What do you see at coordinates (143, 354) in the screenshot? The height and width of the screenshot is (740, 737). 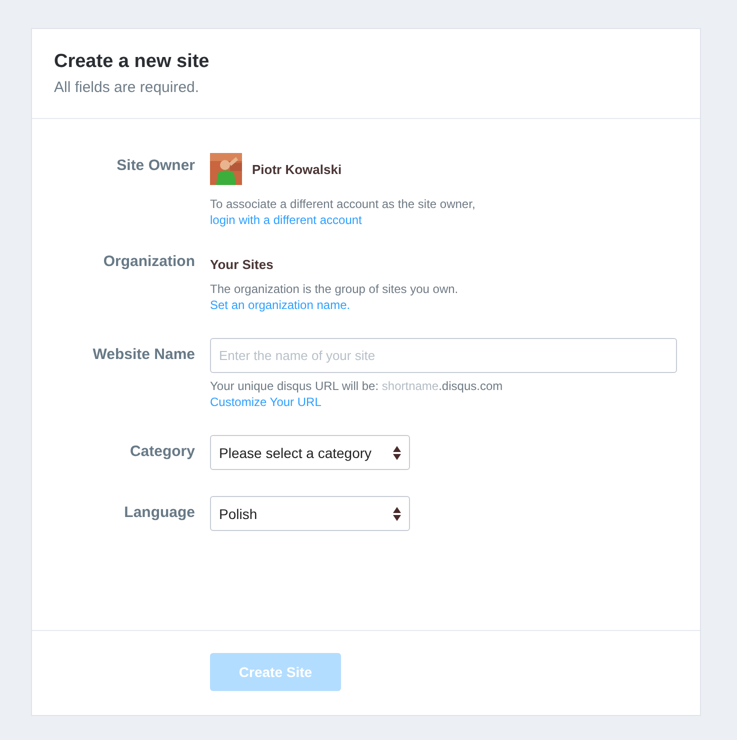 I see `field-label: Website Name` at bounding box center [143, 354].